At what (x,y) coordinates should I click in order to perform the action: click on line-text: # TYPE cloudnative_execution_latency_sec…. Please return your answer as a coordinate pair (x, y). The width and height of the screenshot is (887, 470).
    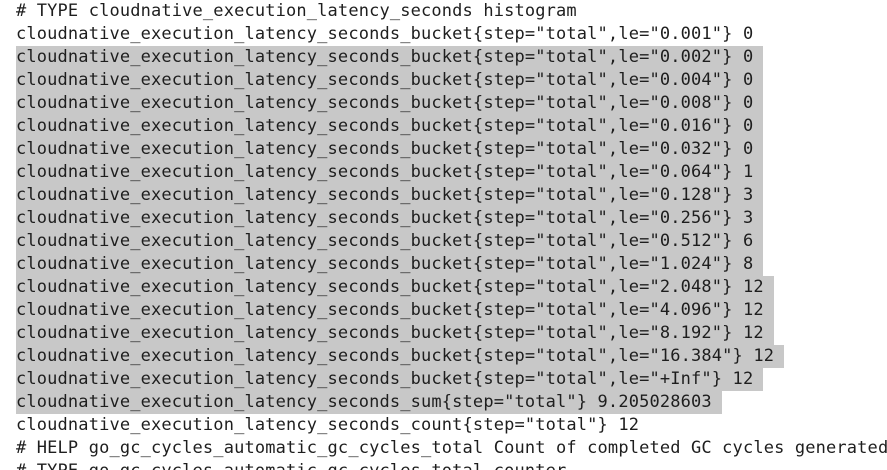
    Looking at the image, I should click on (296, 11).